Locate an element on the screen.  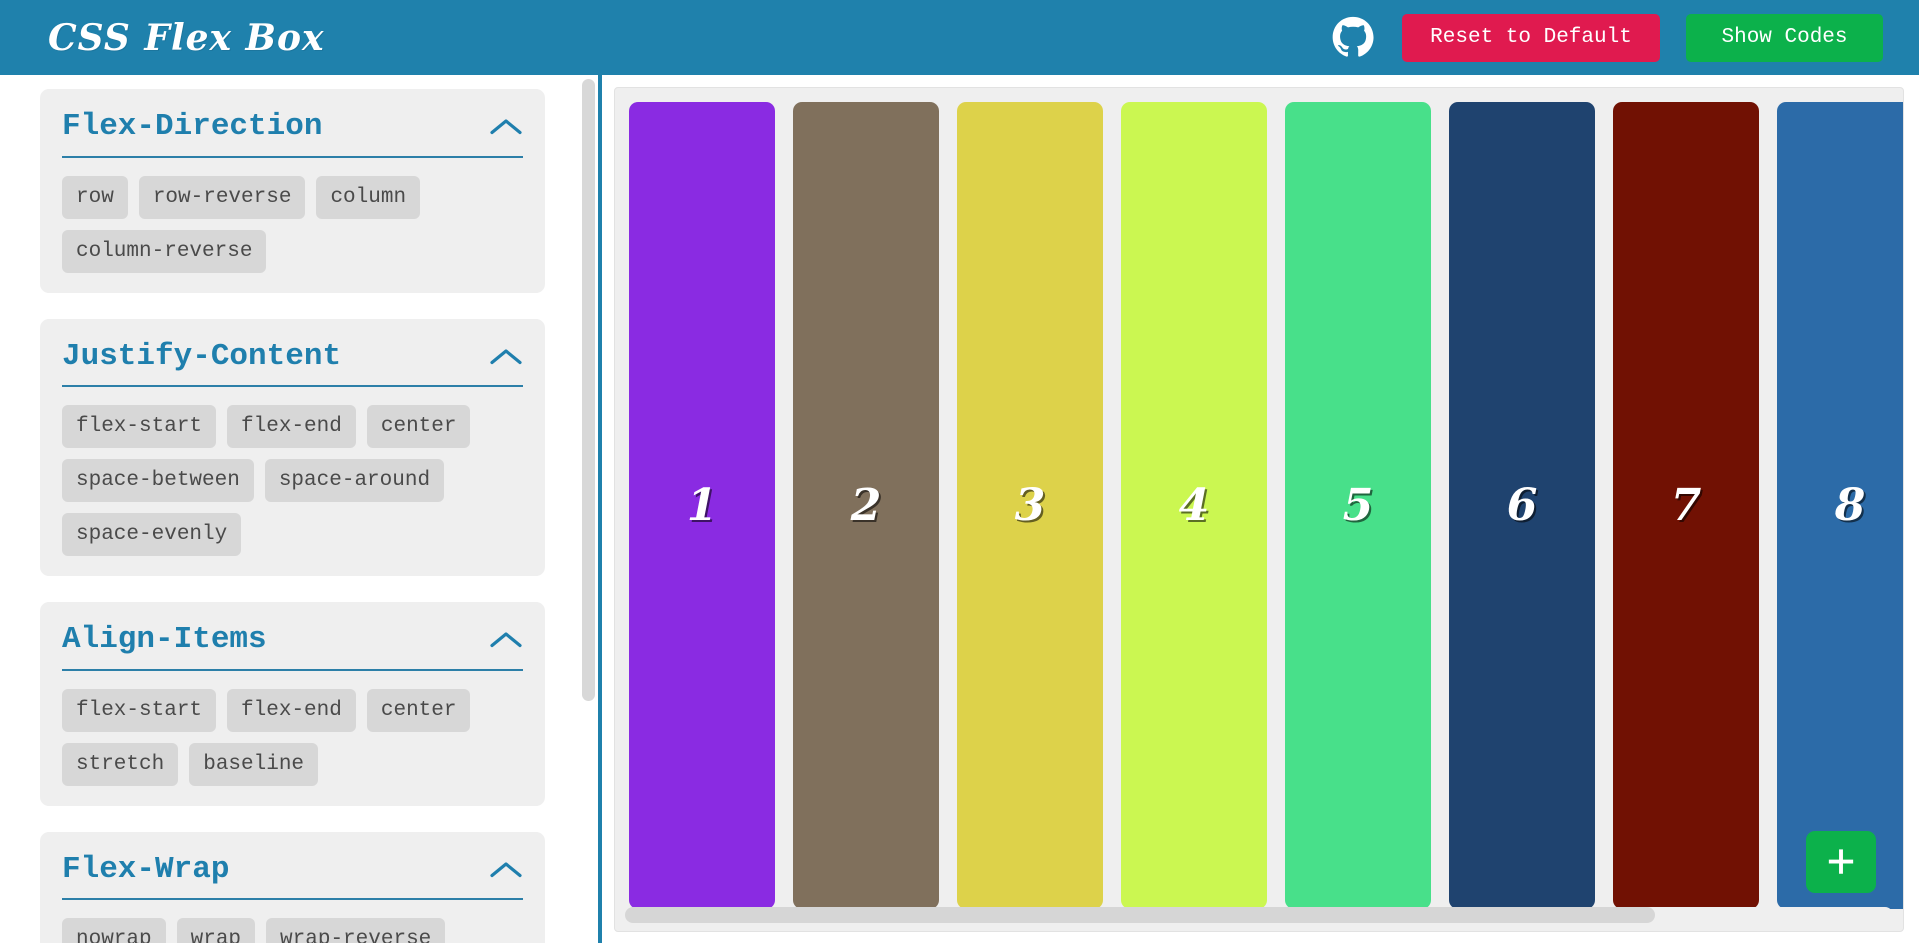
flex-item: 8 is located at coordinates (1840, 505).